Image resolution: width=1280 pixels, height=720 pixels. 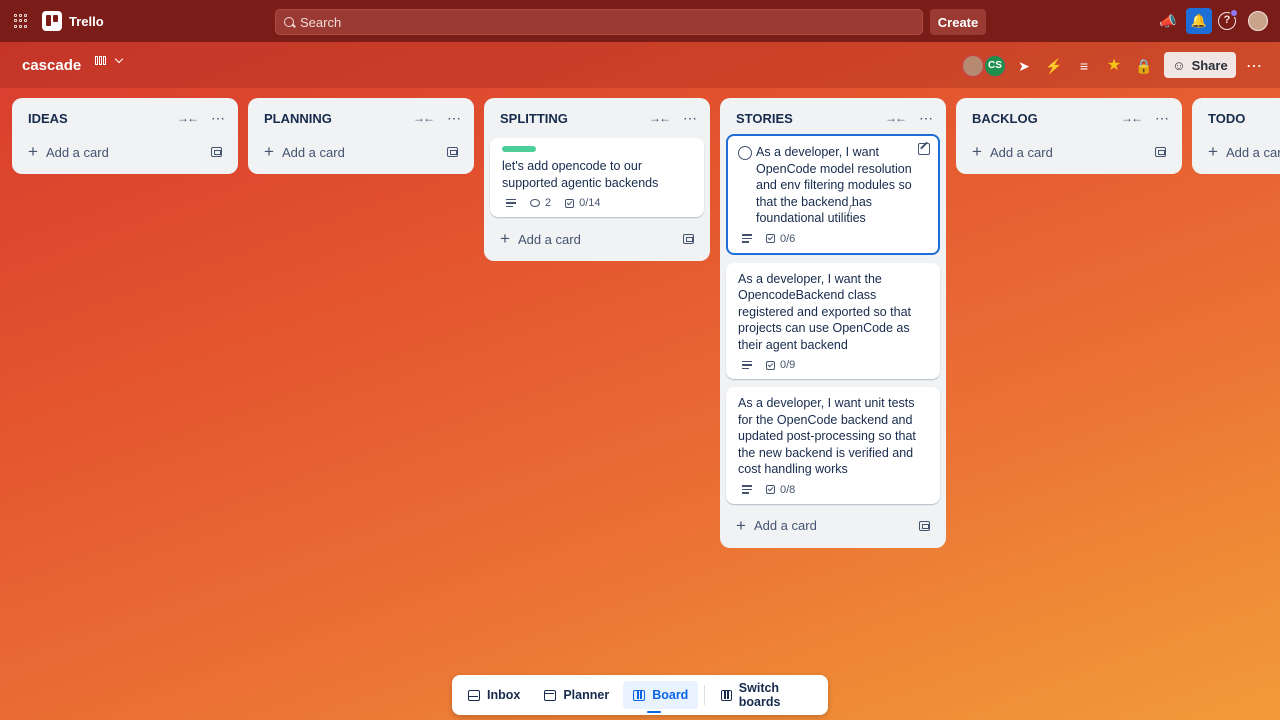 I want to click on nav-inbox-label: Inbox, so click(x=504, y=695).